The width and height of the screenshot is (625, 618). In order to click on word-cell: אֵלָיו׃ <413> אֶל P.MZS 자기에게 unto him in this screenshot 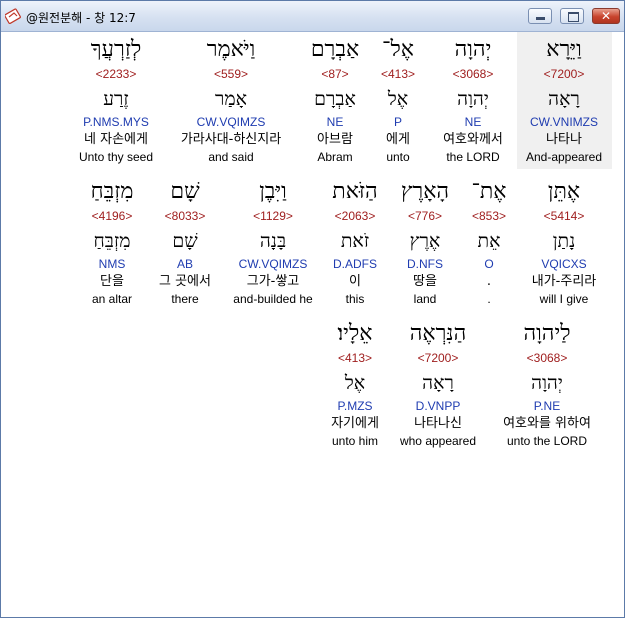, I will do `click(355, 384)`.